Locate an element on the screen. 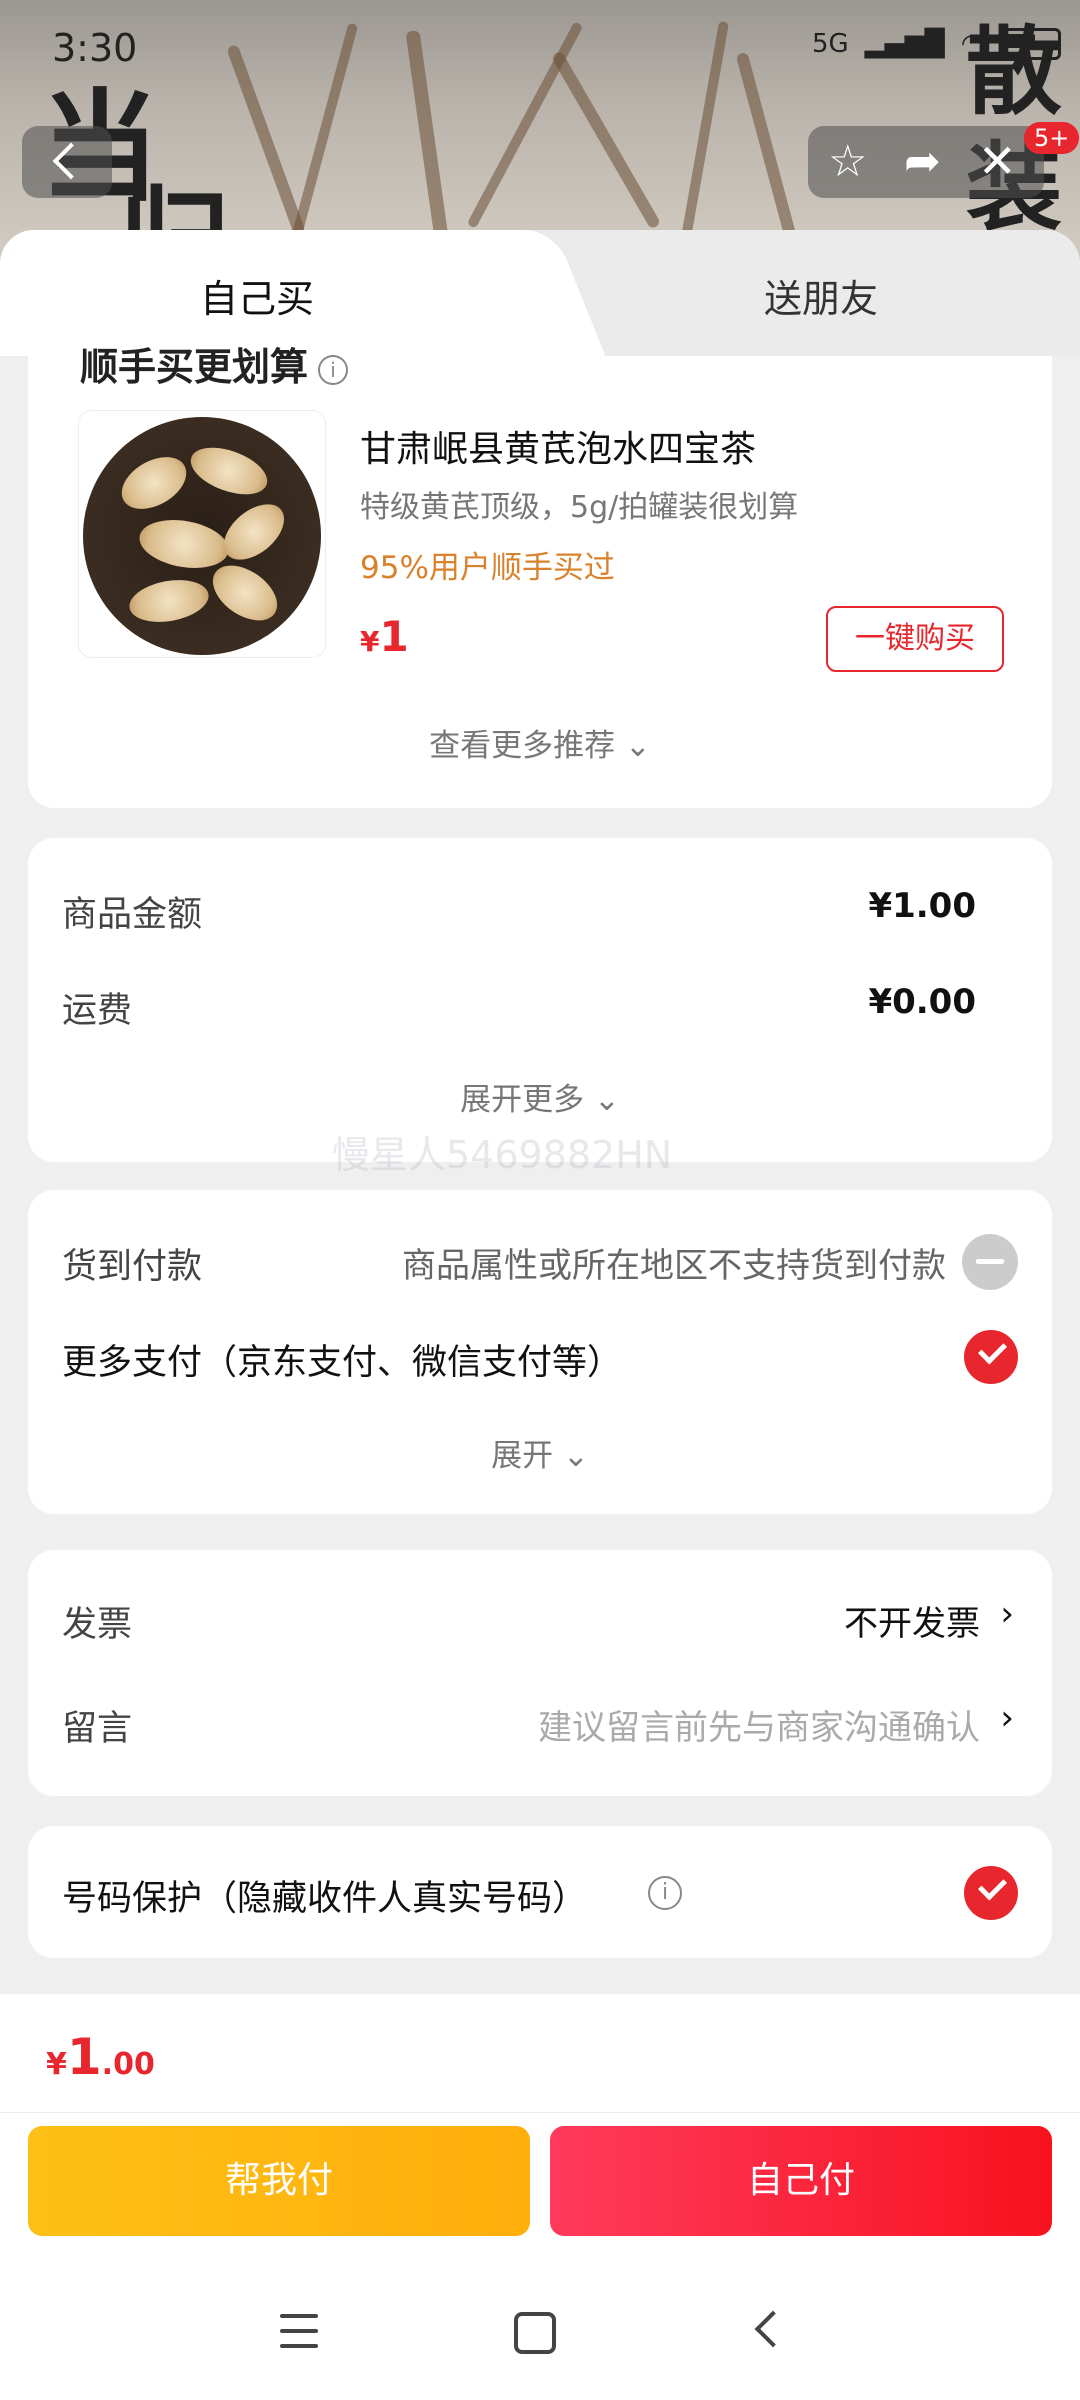 This screenshot has height=2400, width=1080. invoice-card: 发票 不开发票 › 留言 建议留言前先与商家沟通确认 › is located at coordinates (540, 1673).